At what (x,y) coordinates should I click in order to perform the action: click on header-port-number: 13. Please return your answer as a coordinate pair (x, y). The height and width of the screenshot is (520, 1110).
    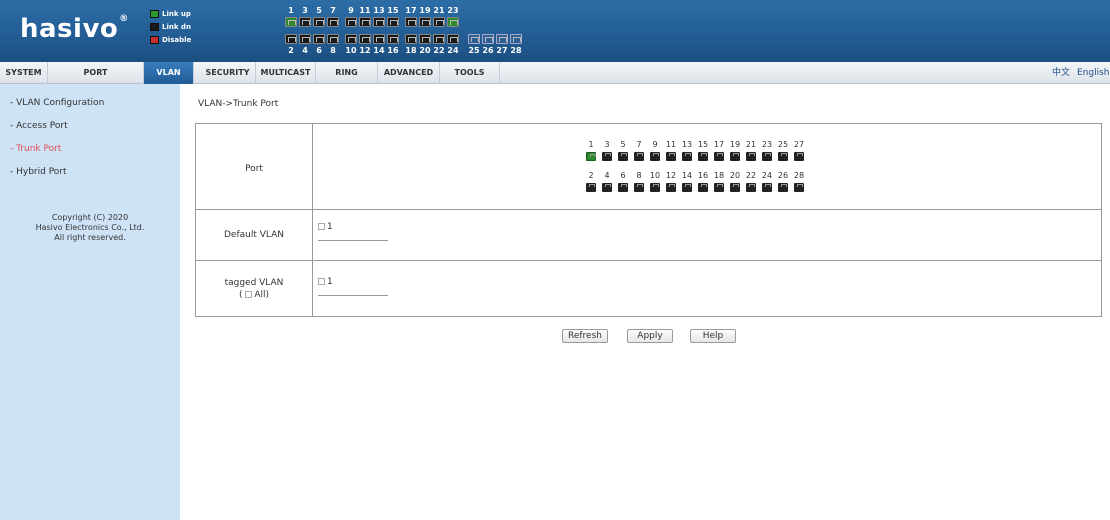
    Looking at the image, I should click on (379, 10).